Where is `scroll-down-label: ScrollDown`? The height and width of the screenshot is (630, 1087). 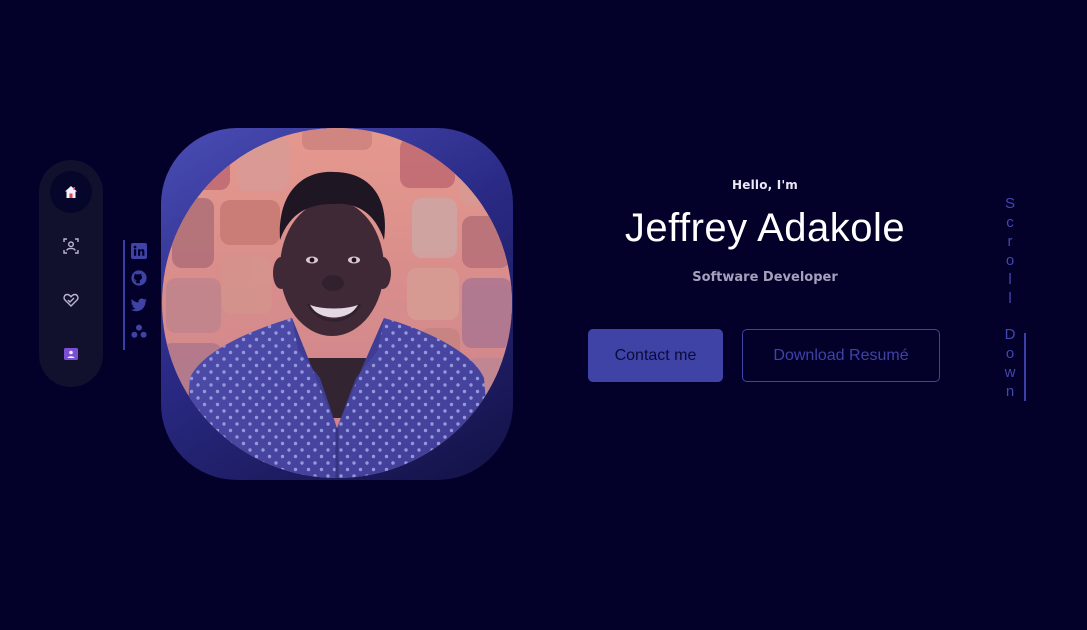
scroll-down-label: ScrollDown is located at coordinates (1010, 297).